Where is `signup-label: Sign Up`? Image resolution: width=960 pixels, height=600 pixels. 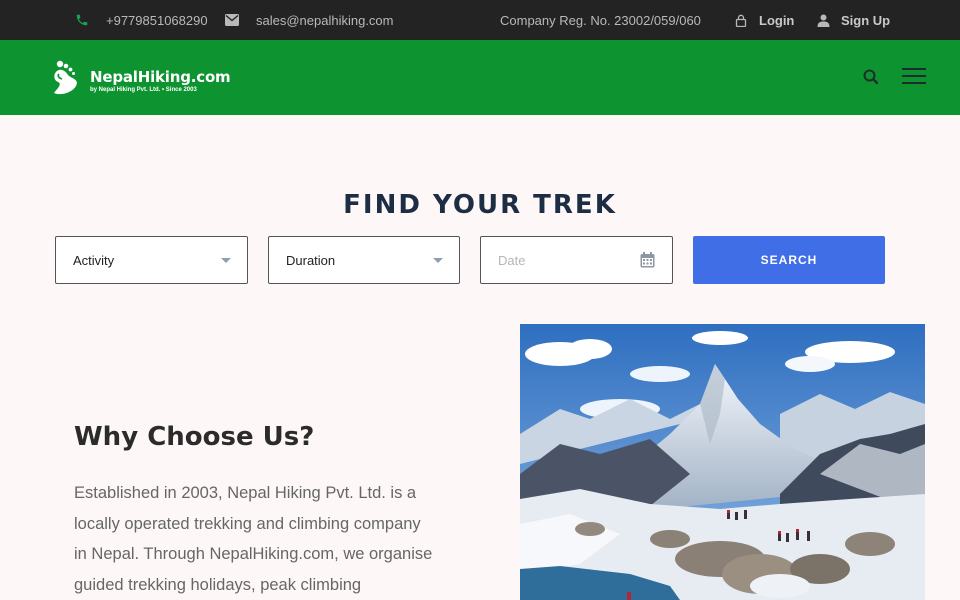
signup-label: Sign Up is located at coordinates (865, 20).